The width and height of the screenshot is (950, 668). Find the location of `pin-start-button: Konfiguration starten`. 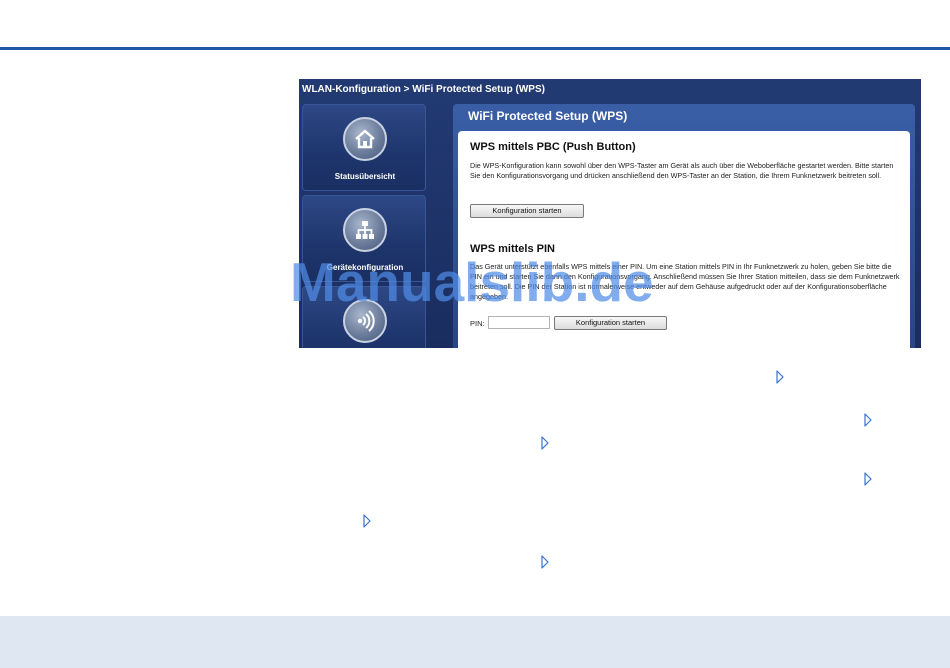

pin-start-button: Konfiguration starten is located at coordinates (610, 323).